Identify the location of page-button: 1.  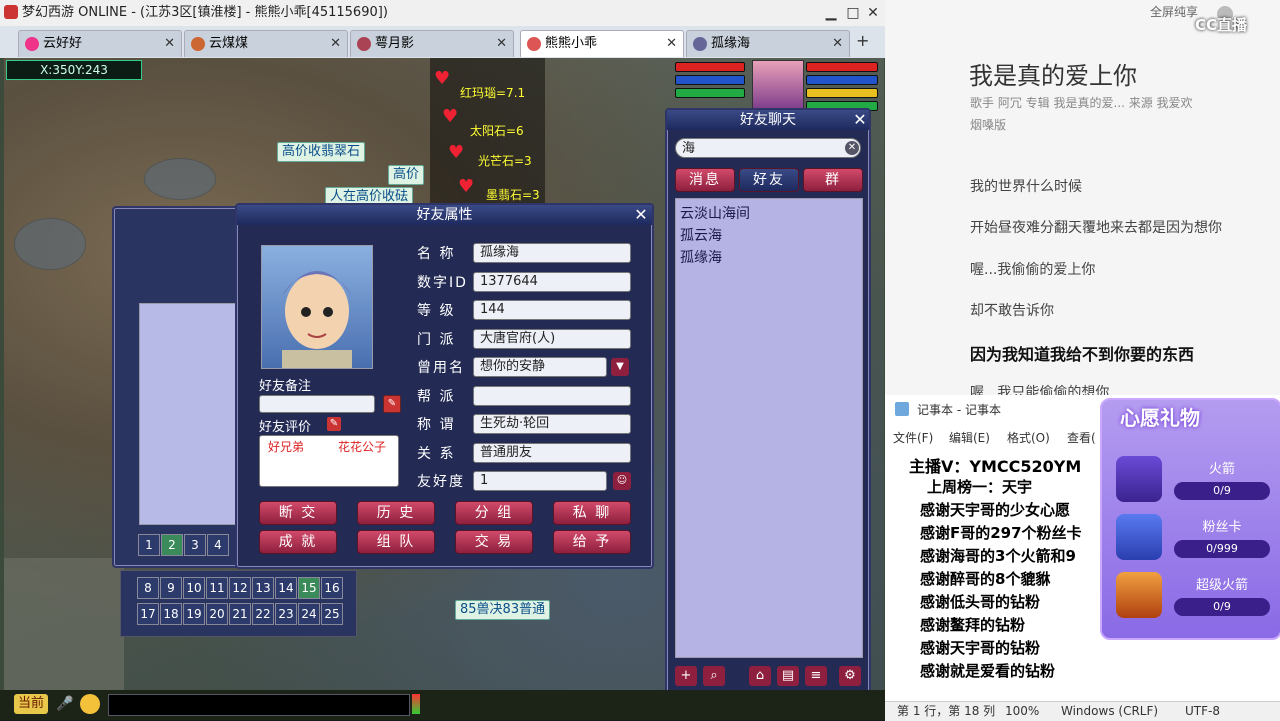
(149, 545).